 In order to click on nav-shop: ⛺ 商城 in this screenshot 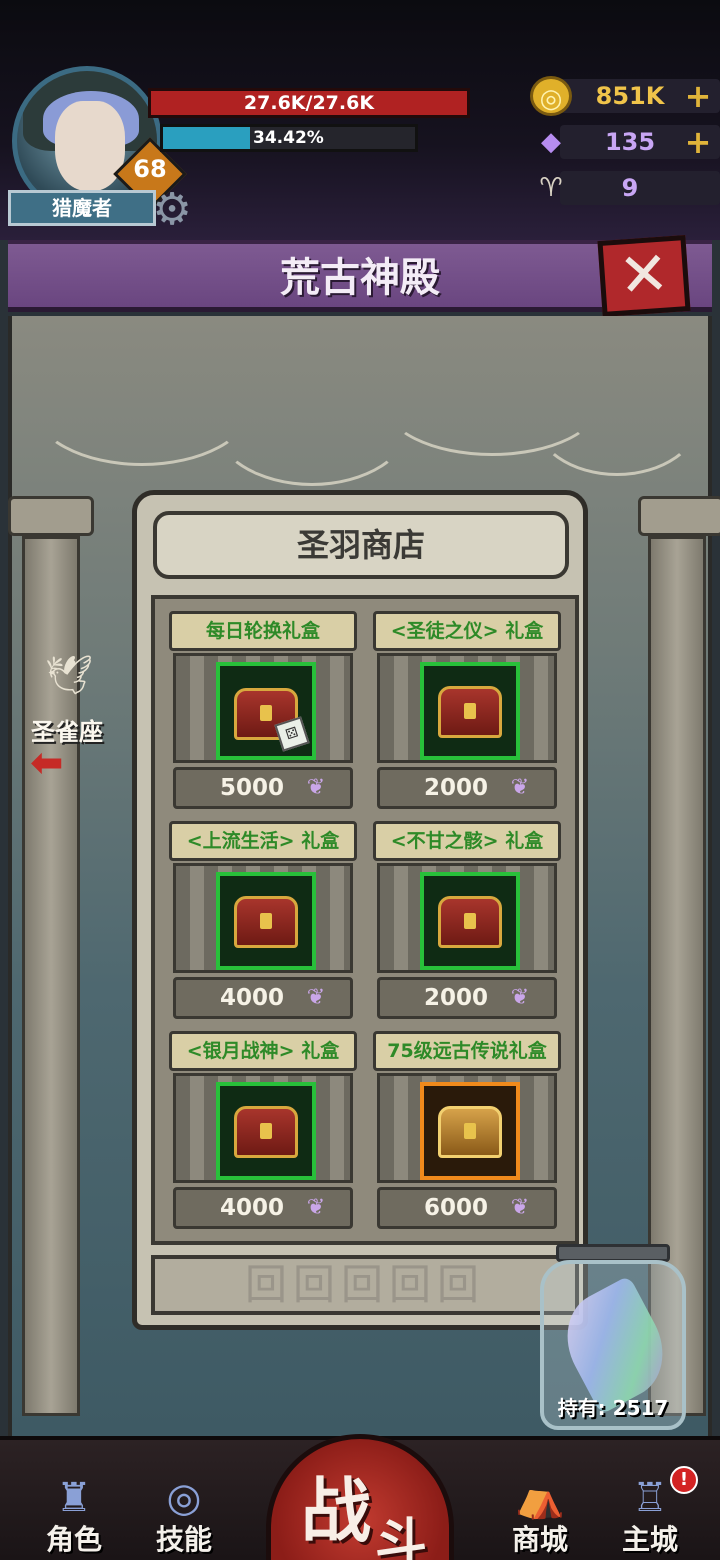, I will do `click(540, 1515)`.